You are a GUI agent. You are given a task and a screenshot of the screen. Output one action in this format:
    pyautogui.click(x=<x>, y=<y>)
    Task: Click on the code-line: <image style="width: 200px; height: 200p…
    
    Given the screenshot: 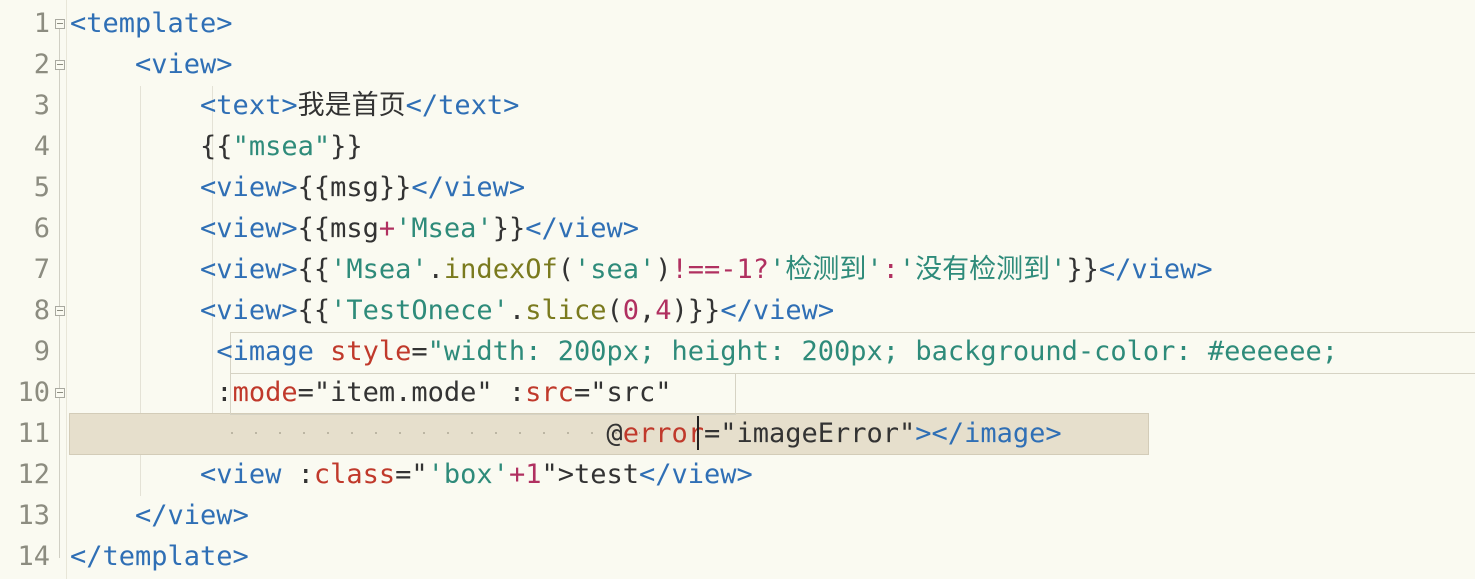 What is the action you would take?
    pyautogui.click(x=704, y=351)
    